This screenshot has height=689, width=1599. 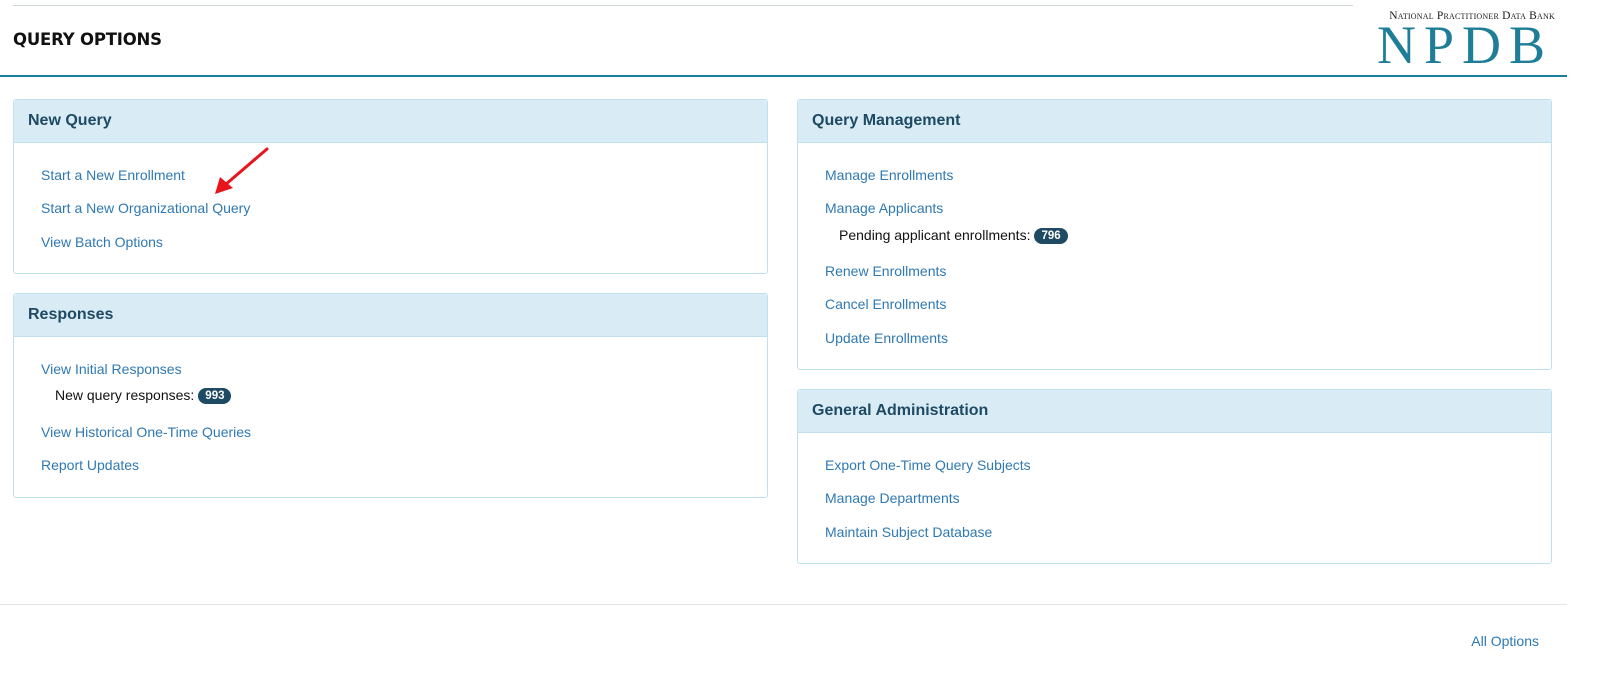 I want to click on query-management-panel-title: Query Management, so click(x=886, y=120).